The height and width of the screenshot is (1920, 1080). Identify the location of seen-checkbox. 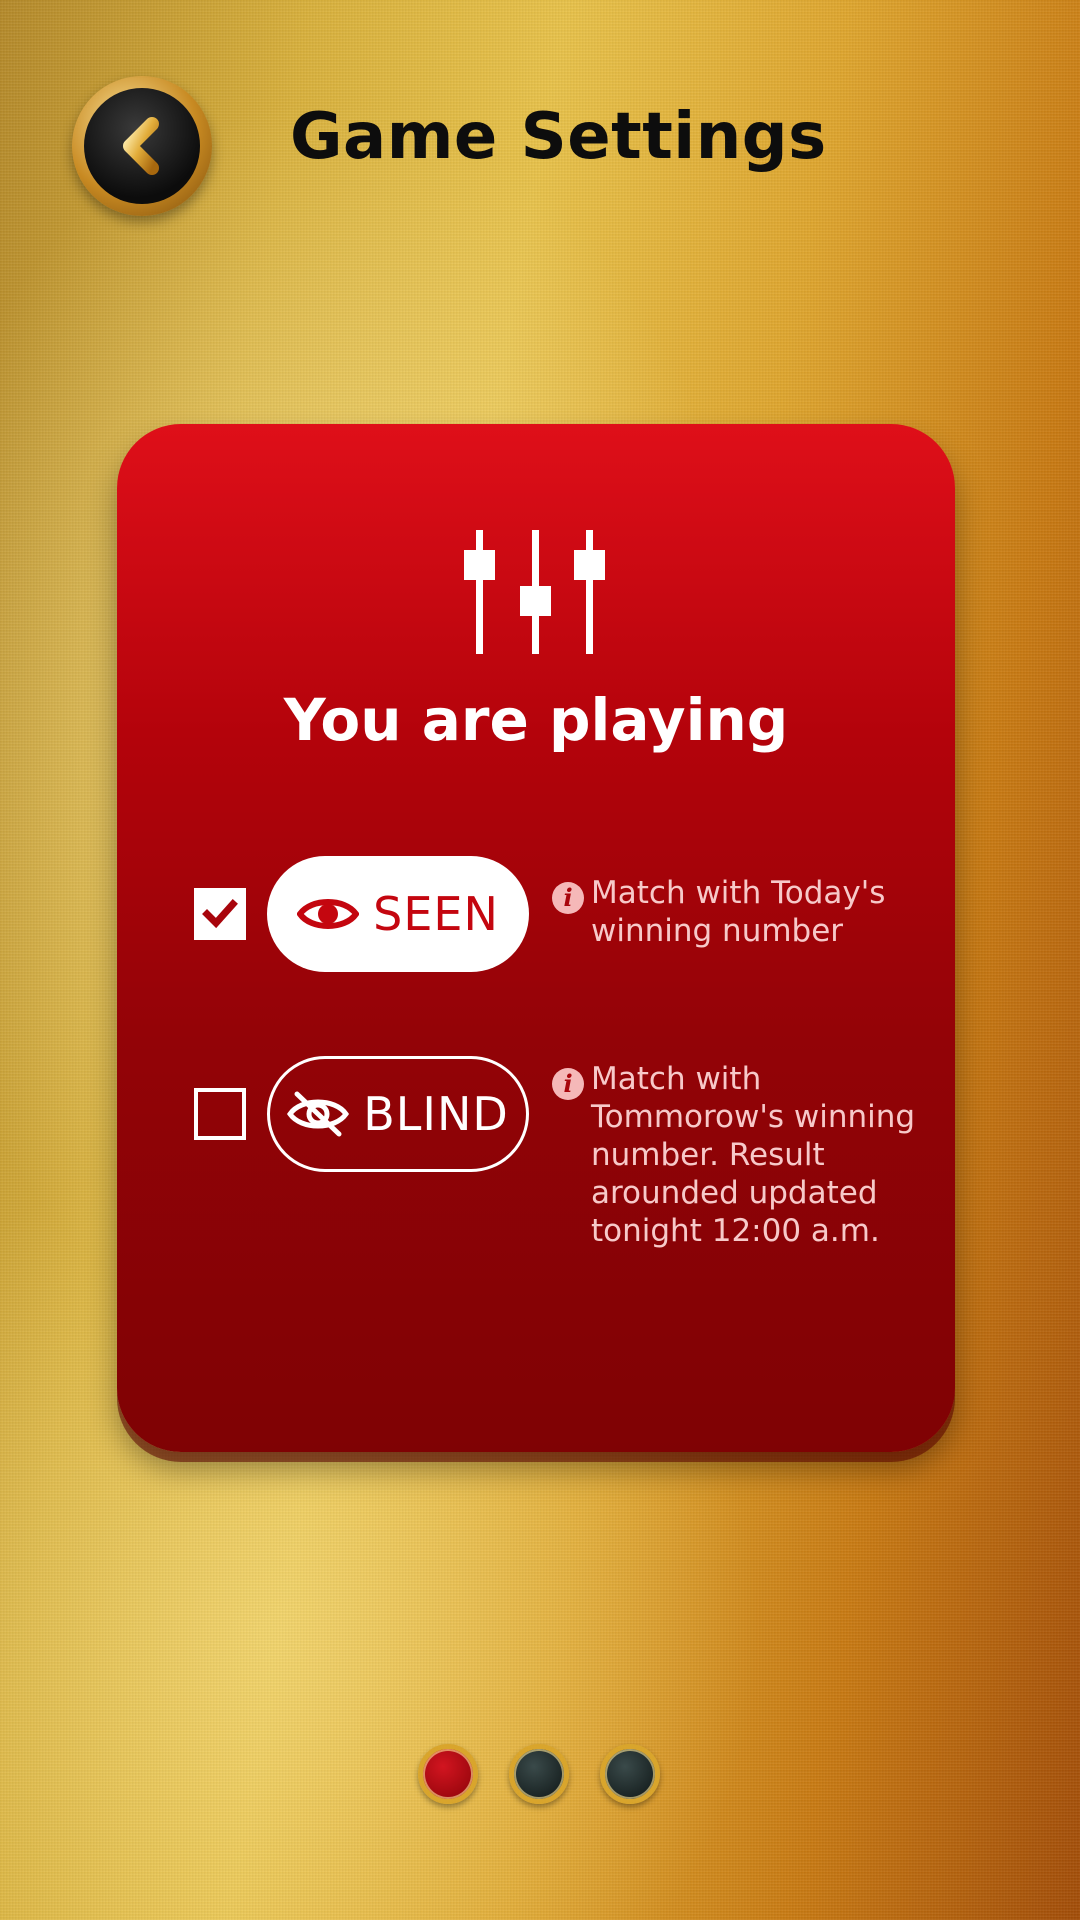
(220, 914).